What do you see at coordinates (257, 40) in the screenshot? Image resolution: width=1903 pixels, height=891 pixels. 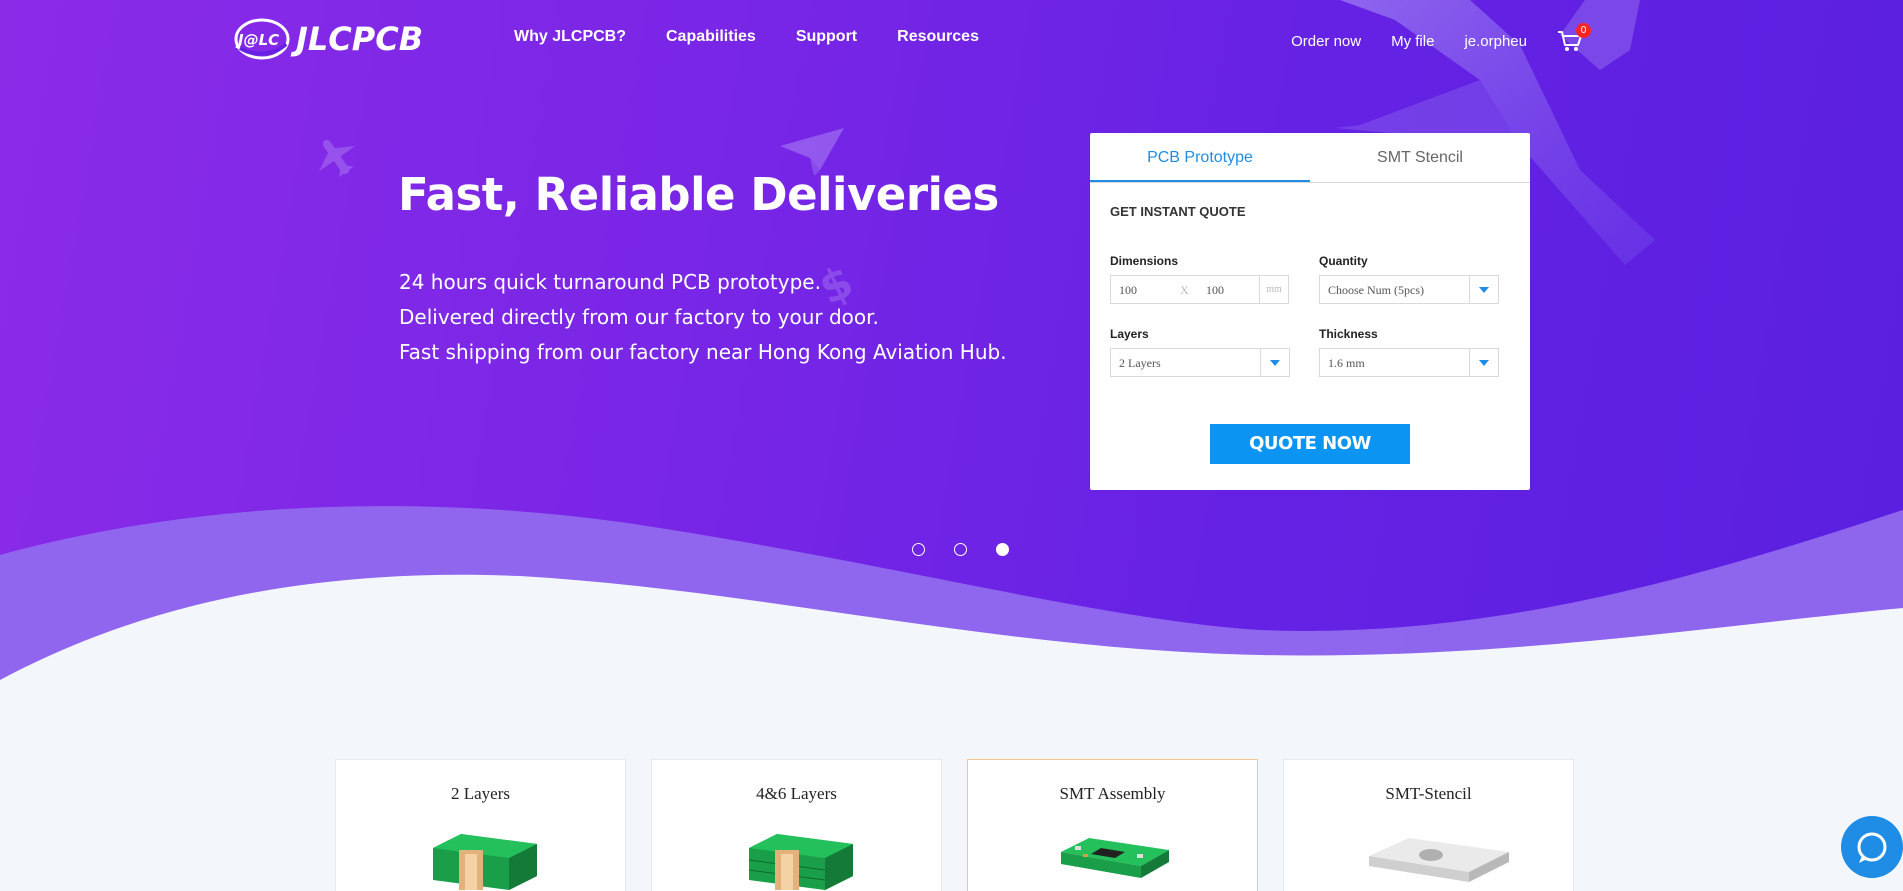 I see `brand-mark-text: J@LC` at bounding box center [257, 40].